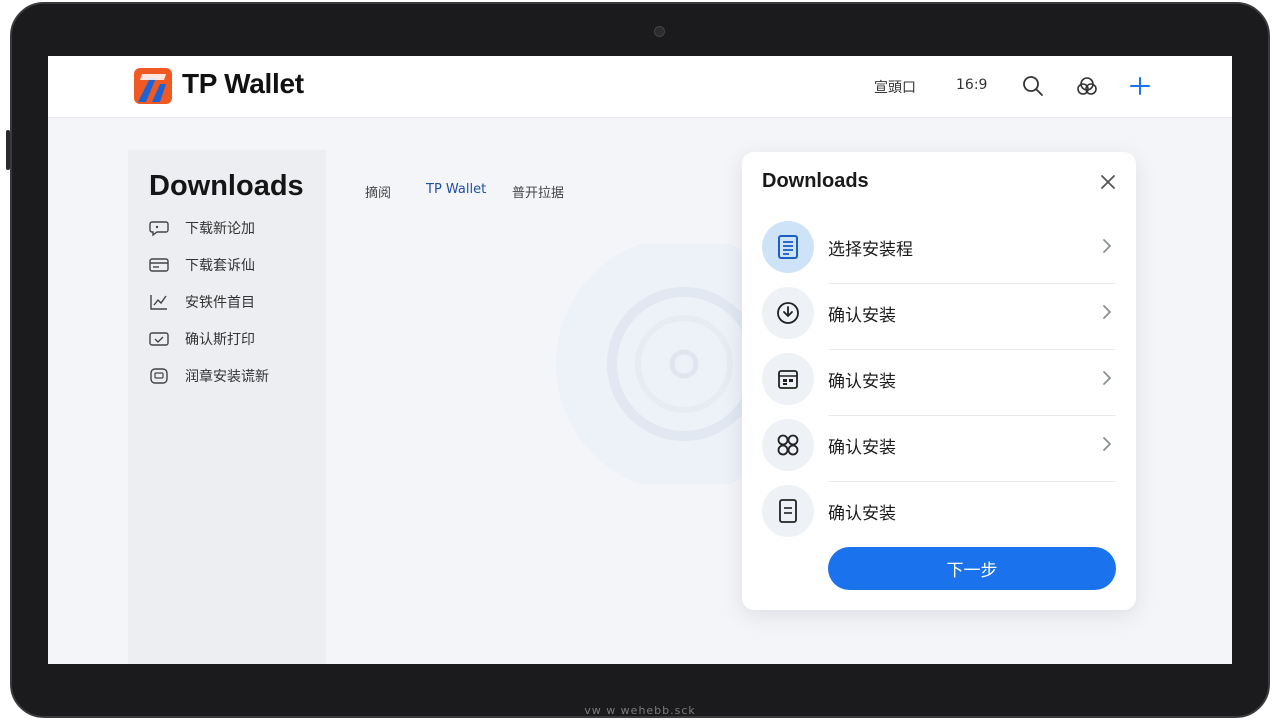 The width and height of the screenshot is (1280, 720). Describe the element at coordinates (895, 87) in the screenshot. I see `top-link-window: 宣頭口` at that location.